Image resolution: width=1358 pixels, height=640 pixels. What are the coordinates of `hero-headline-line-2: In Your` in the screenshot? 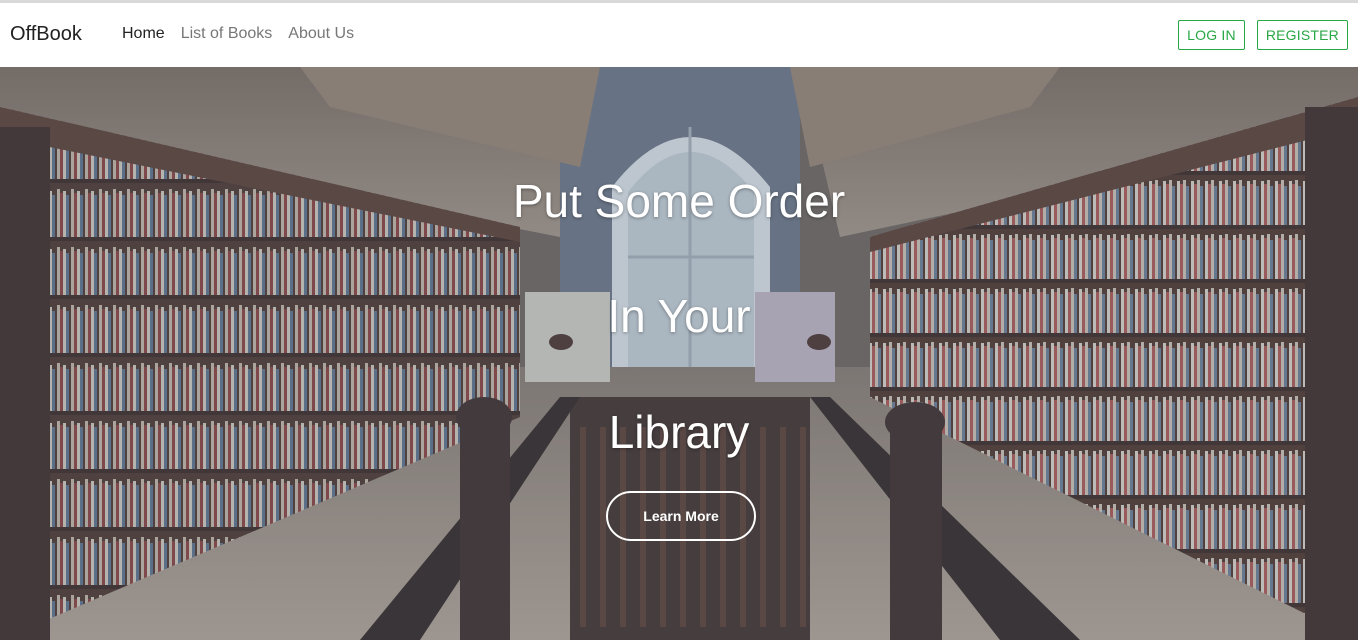 It's located at (679, 316).